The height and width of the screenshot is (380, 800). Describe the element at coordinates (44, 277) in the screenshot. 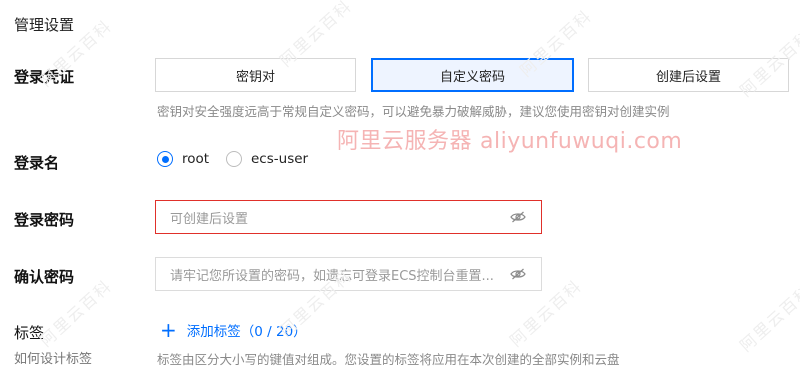

I see `confirm-password-label: 确认密码` at that location.